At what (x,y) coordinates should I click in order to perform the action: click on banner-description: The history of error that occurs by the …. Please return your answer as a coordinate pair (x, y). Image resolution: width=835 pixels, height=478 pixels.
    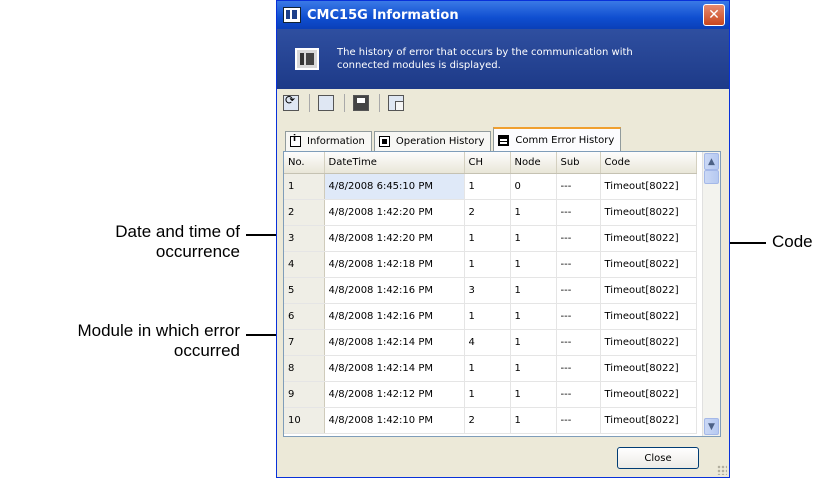
    Looking at the image, I should click on (485, 59).